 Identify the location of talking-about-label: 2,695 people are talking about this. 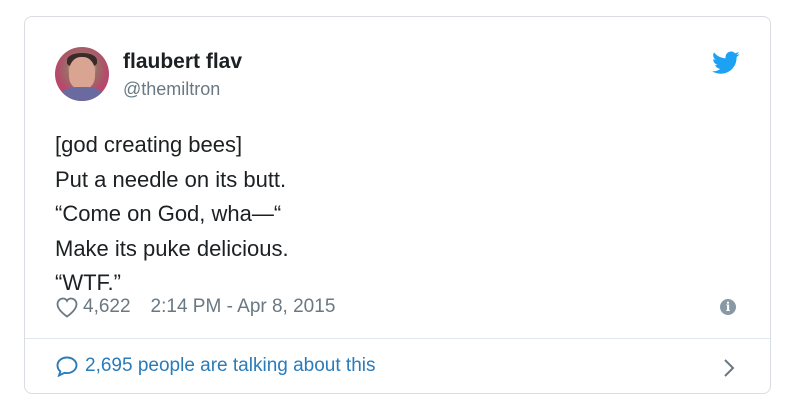
(230, 366).